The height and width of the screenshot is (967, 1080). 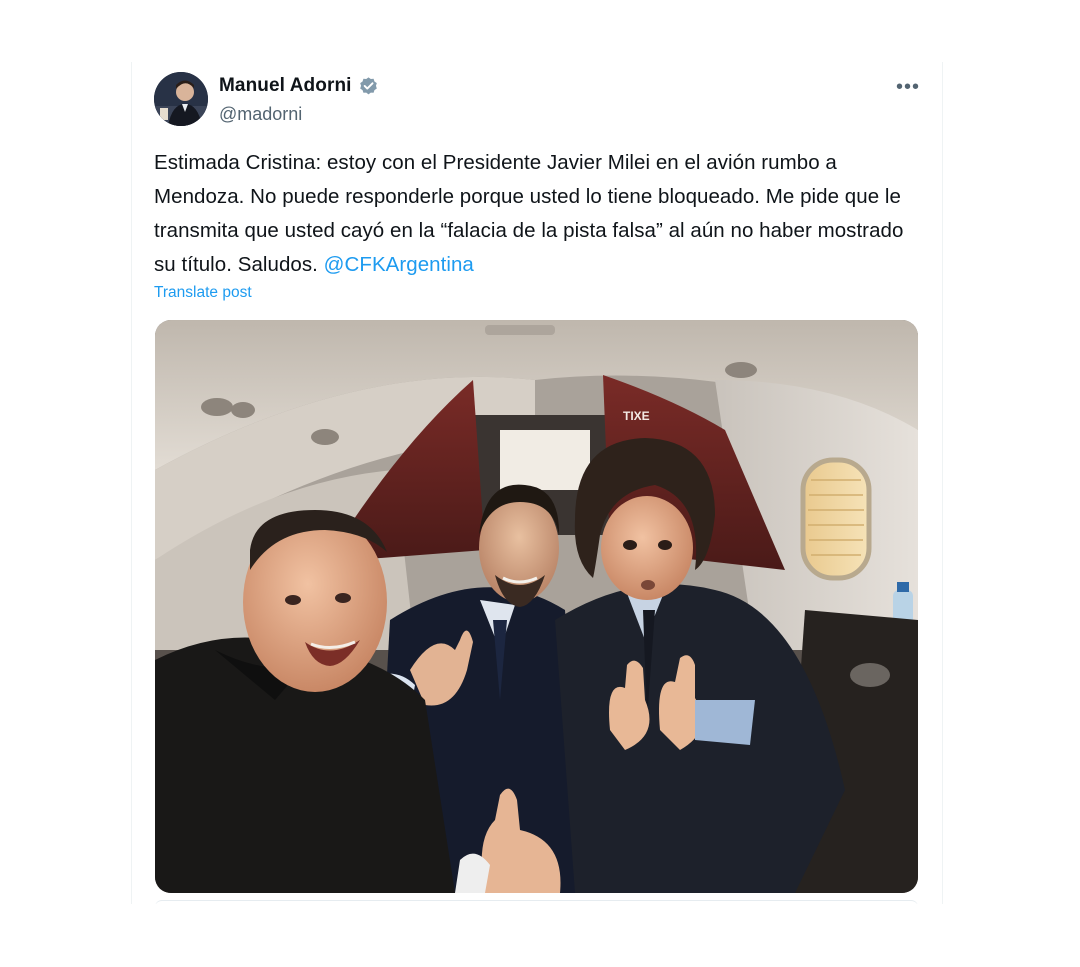 What do you see at coordinates (636, 416) in the screenshot?
I see `sign-text: TIXE` at bounding box center [636, 416].